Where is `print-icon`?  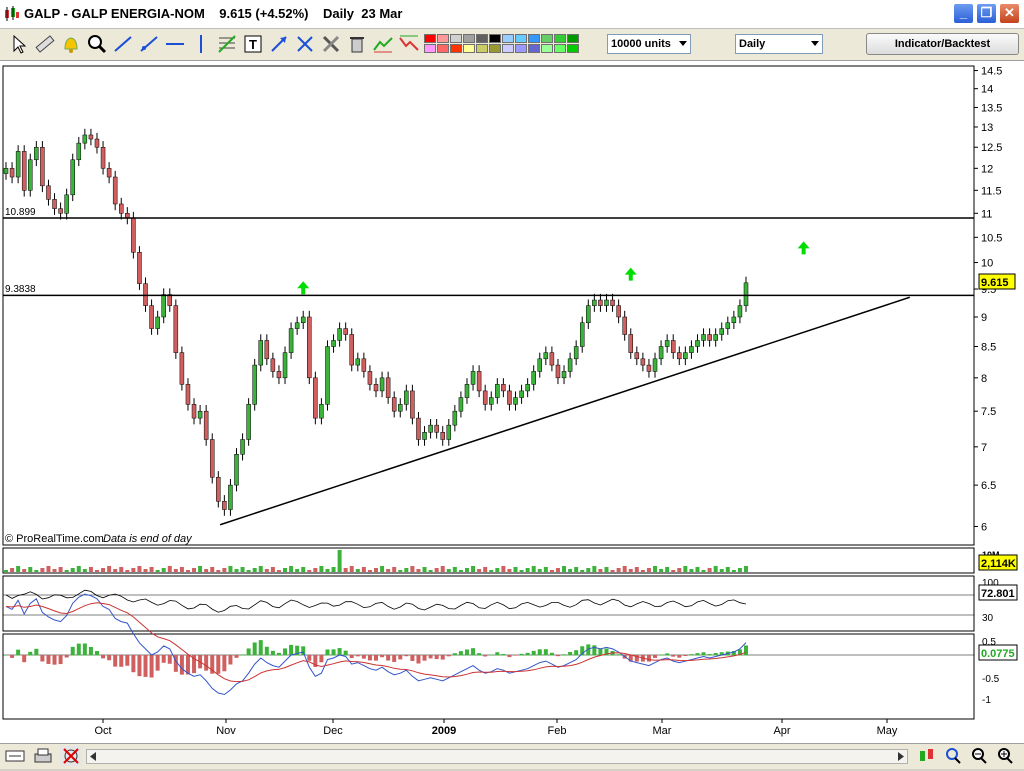 print-icon is located at coordinates (43, 756).